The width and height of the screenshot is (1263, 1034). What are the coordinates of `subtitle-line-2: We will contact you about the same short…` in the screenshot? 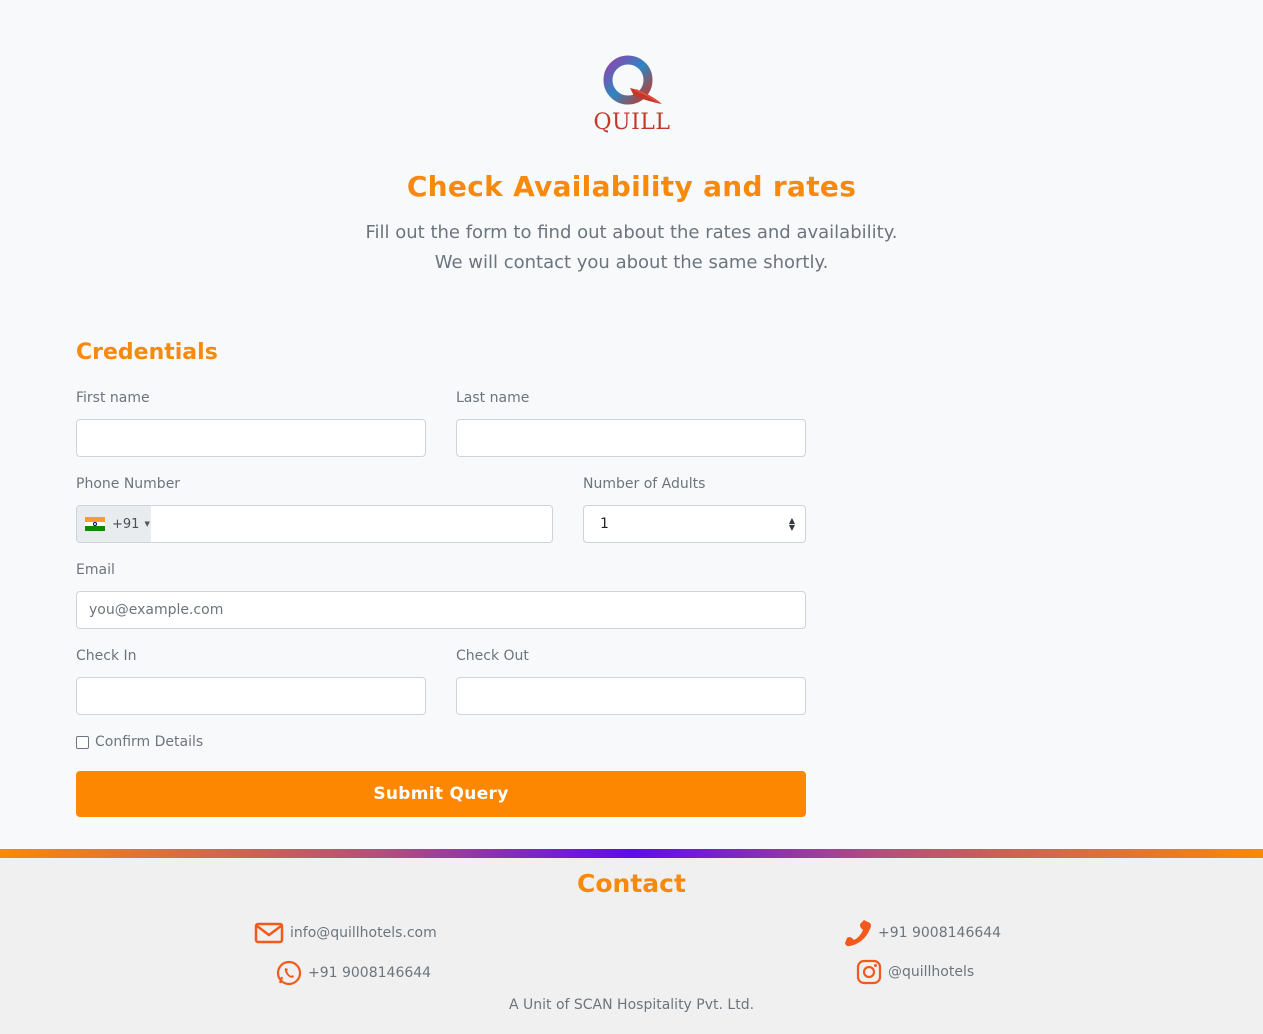 It's located at (631, 262).